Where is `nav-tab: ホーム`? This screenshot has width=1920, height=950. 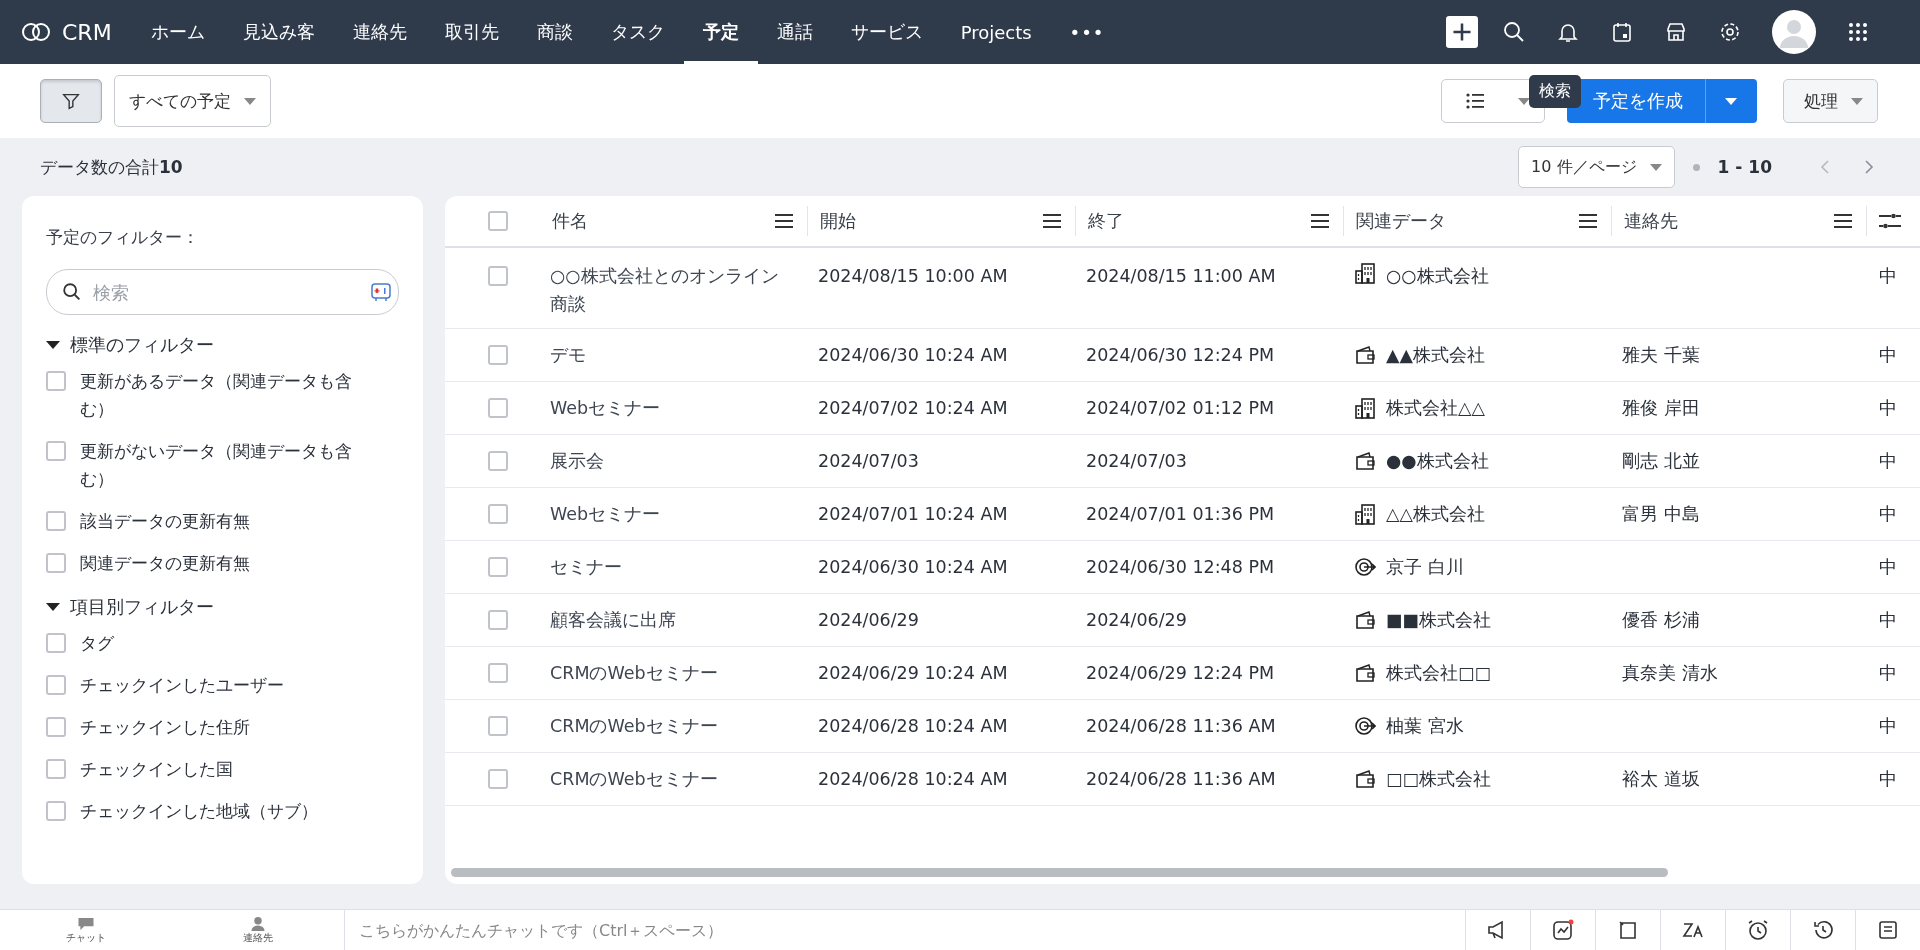 nav-tab: ホーム is located at coordinates (177, 32).